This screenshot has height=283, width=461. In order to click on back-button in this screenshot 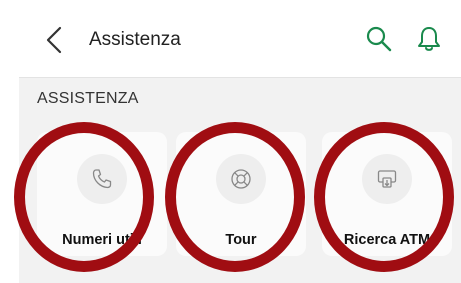, I will do `click(54, 40)`.